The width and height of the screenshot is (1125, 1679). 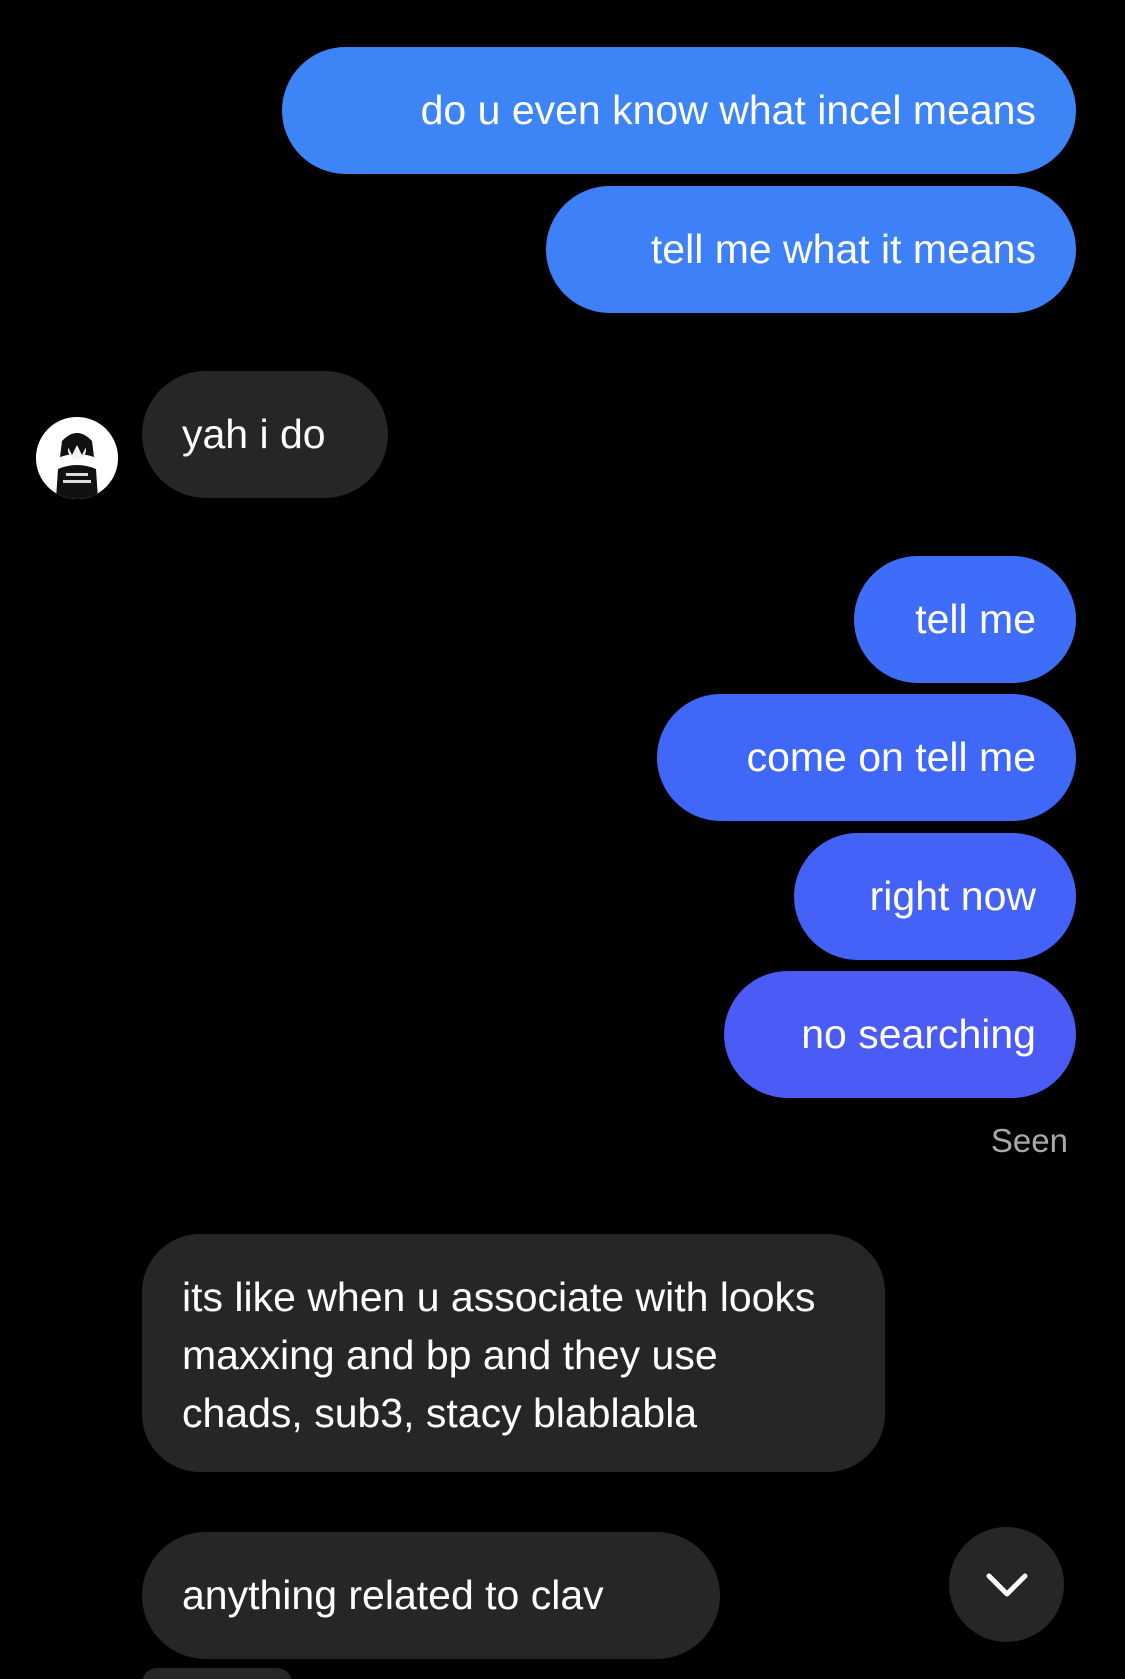 I want to click on seen-status: Seen, so click(x=1029, y=1140).